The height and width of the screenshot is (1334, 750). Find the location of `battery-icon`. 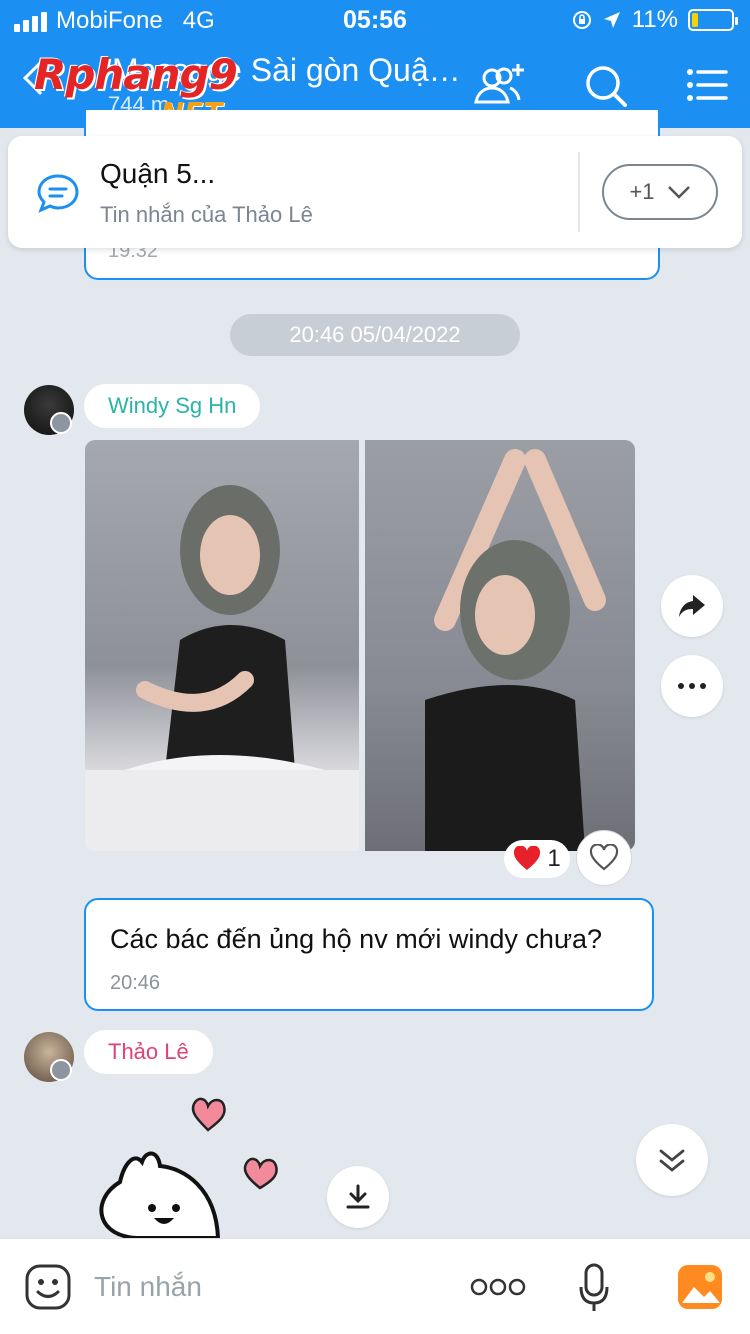

battery-icon is located at coordinates (713, 20).